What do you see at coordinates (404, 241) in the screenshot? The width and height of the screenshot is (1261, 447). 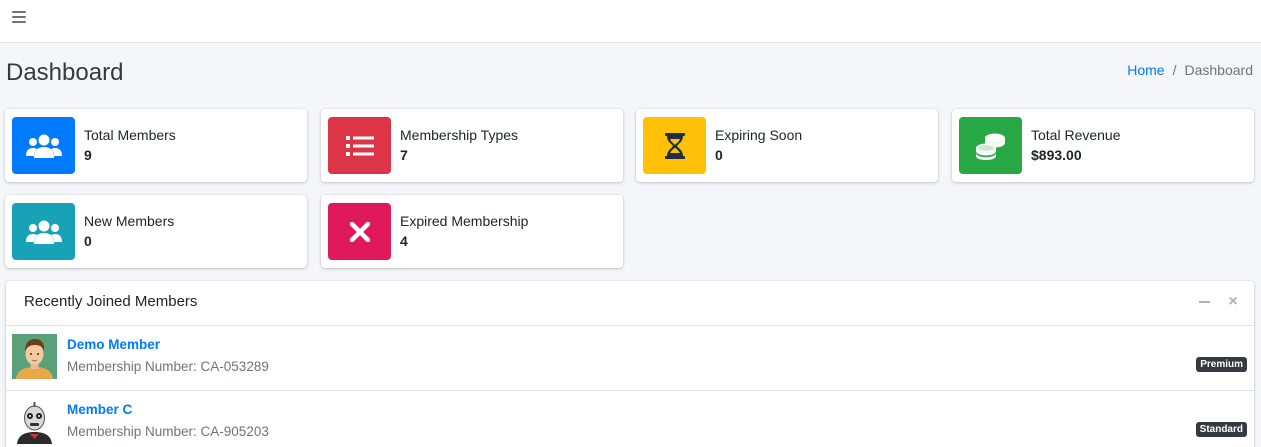 I see `info-box-value: 4` at bounding box center [404, 241].